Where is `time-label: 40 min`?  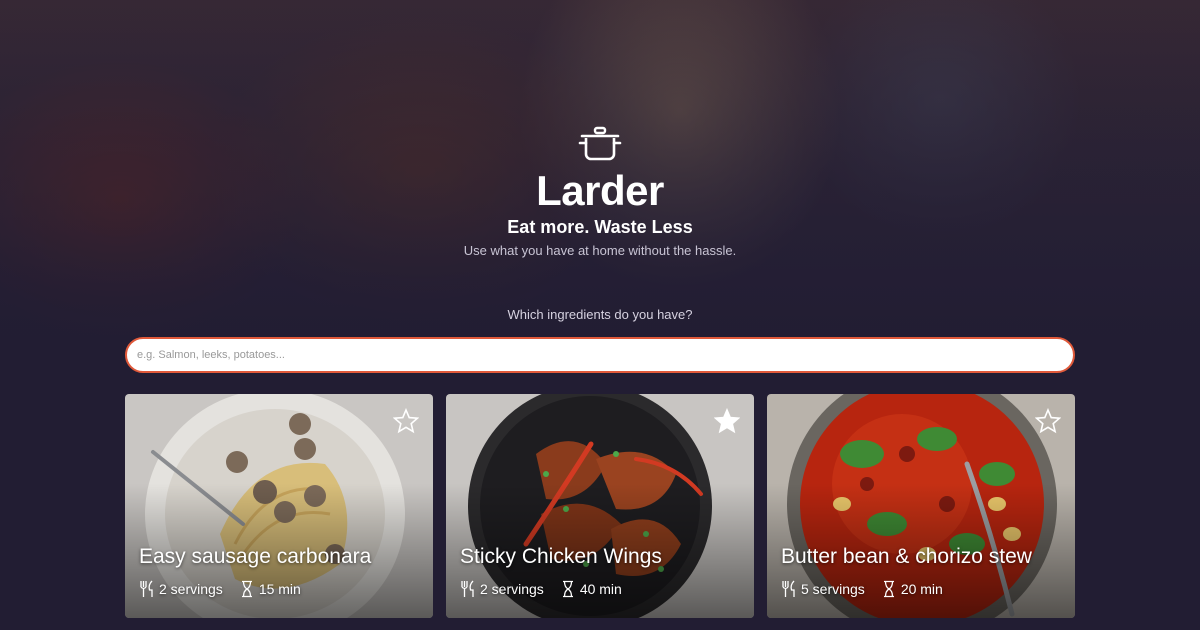 time-label: 40 min is located at coordinates (600, 589).